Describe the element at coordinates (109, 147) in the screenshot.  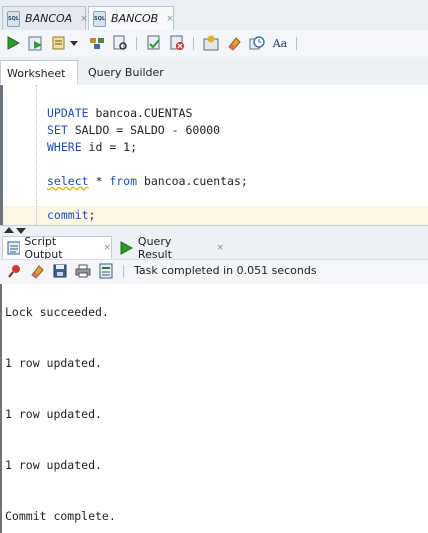
I see `sql-text: id = 1;` at that location.